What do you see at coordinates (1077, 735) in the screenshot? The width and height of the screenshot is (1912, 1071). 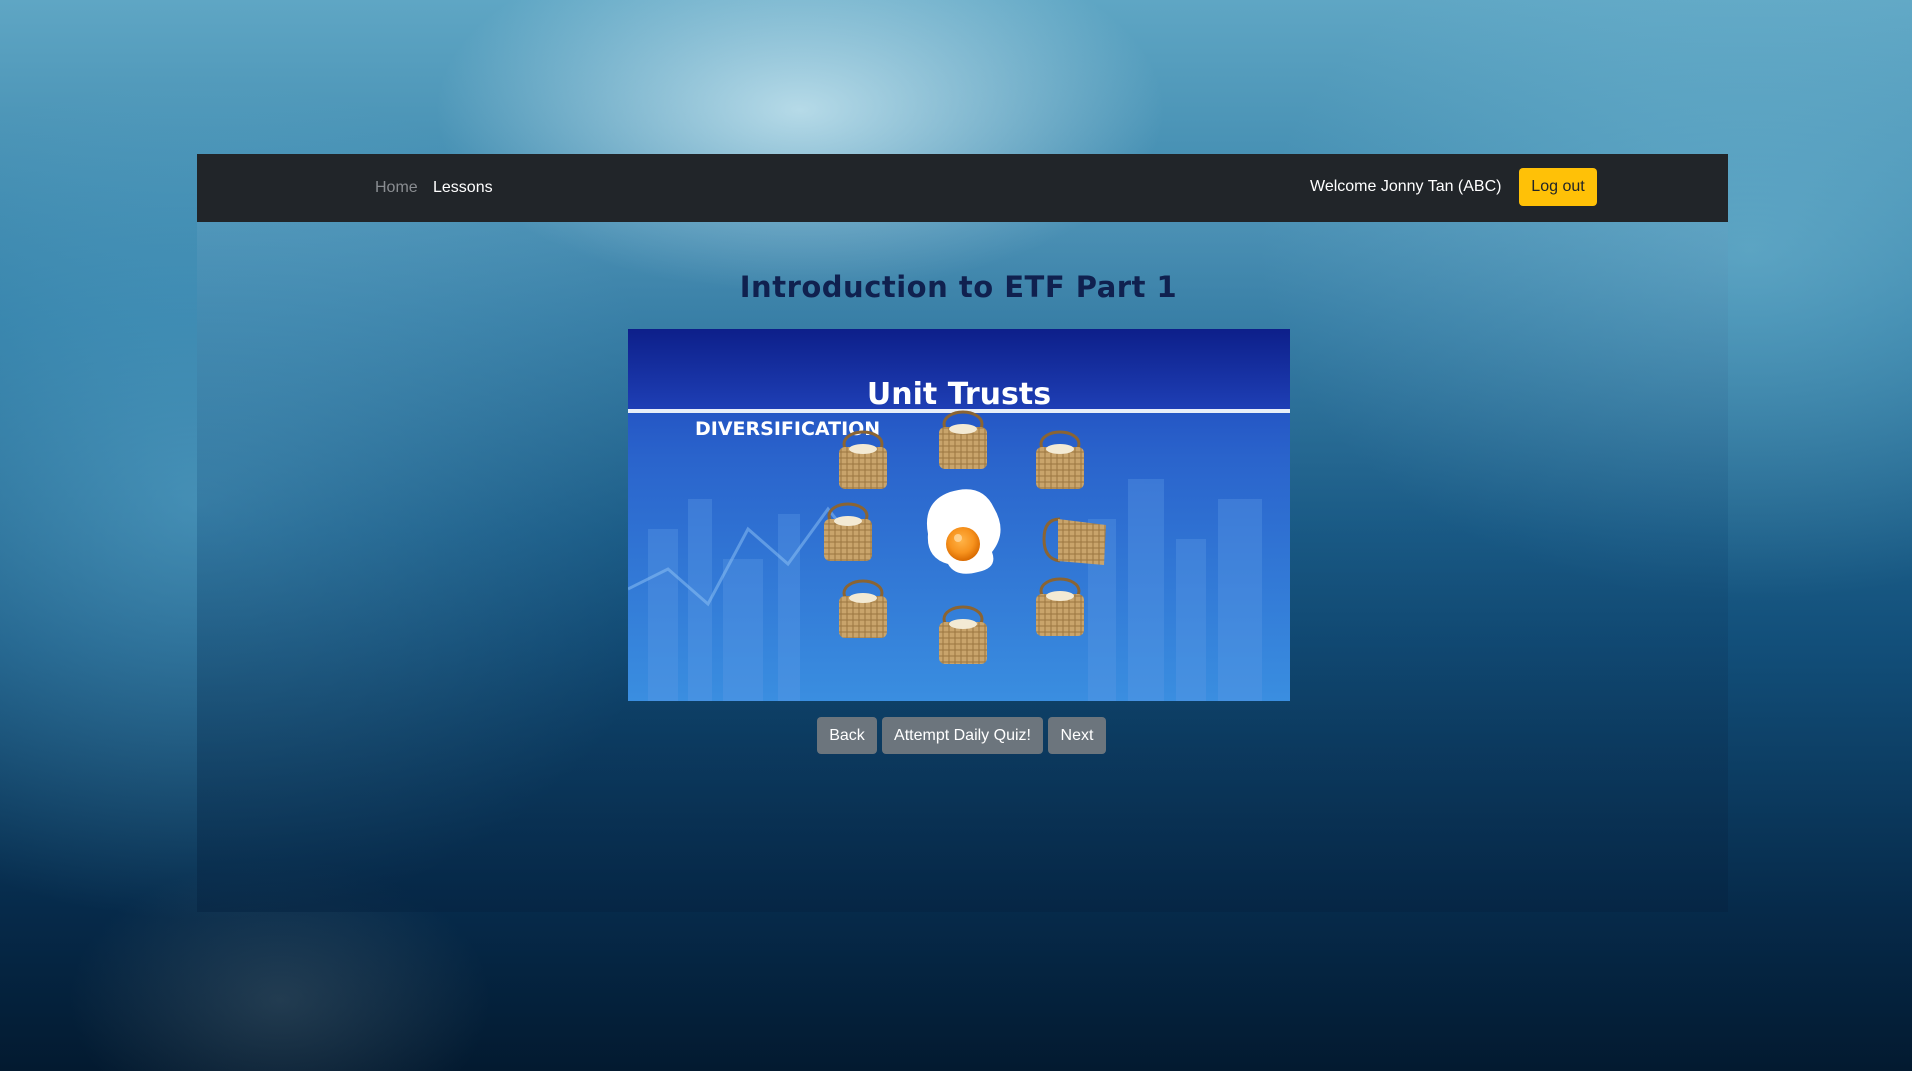 I see `next-button: Next` at bounding box center [1077, 735].